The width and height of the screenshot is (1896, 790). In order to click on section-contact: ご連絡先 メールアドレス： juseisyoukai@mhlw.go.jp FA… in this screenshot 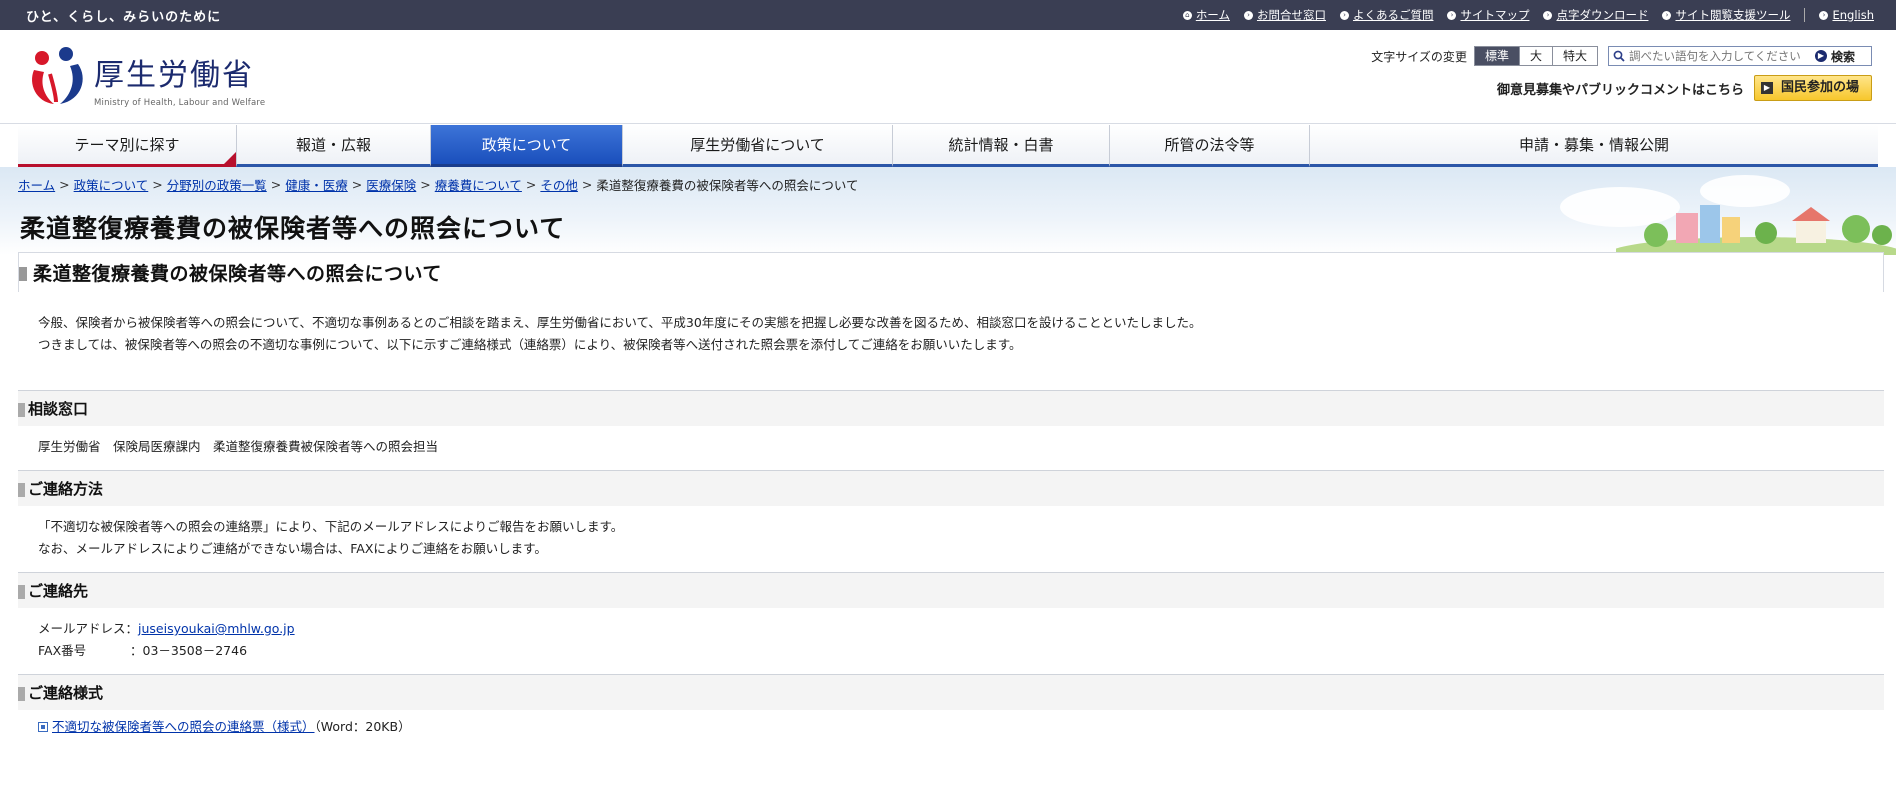, I will do `click(951, 623)`.